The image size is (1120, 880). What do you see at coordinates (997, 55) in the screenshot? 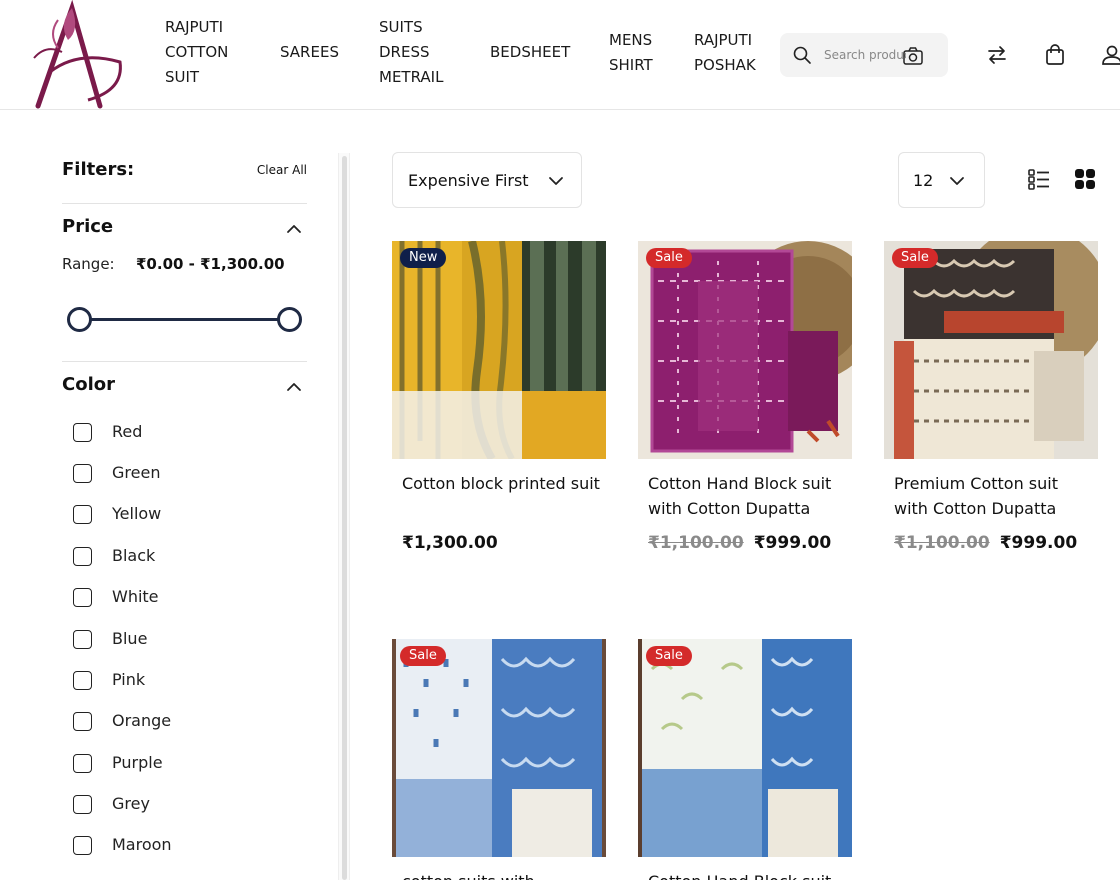
I see `compare-arrows-icon` at bounding box center [997, 55].